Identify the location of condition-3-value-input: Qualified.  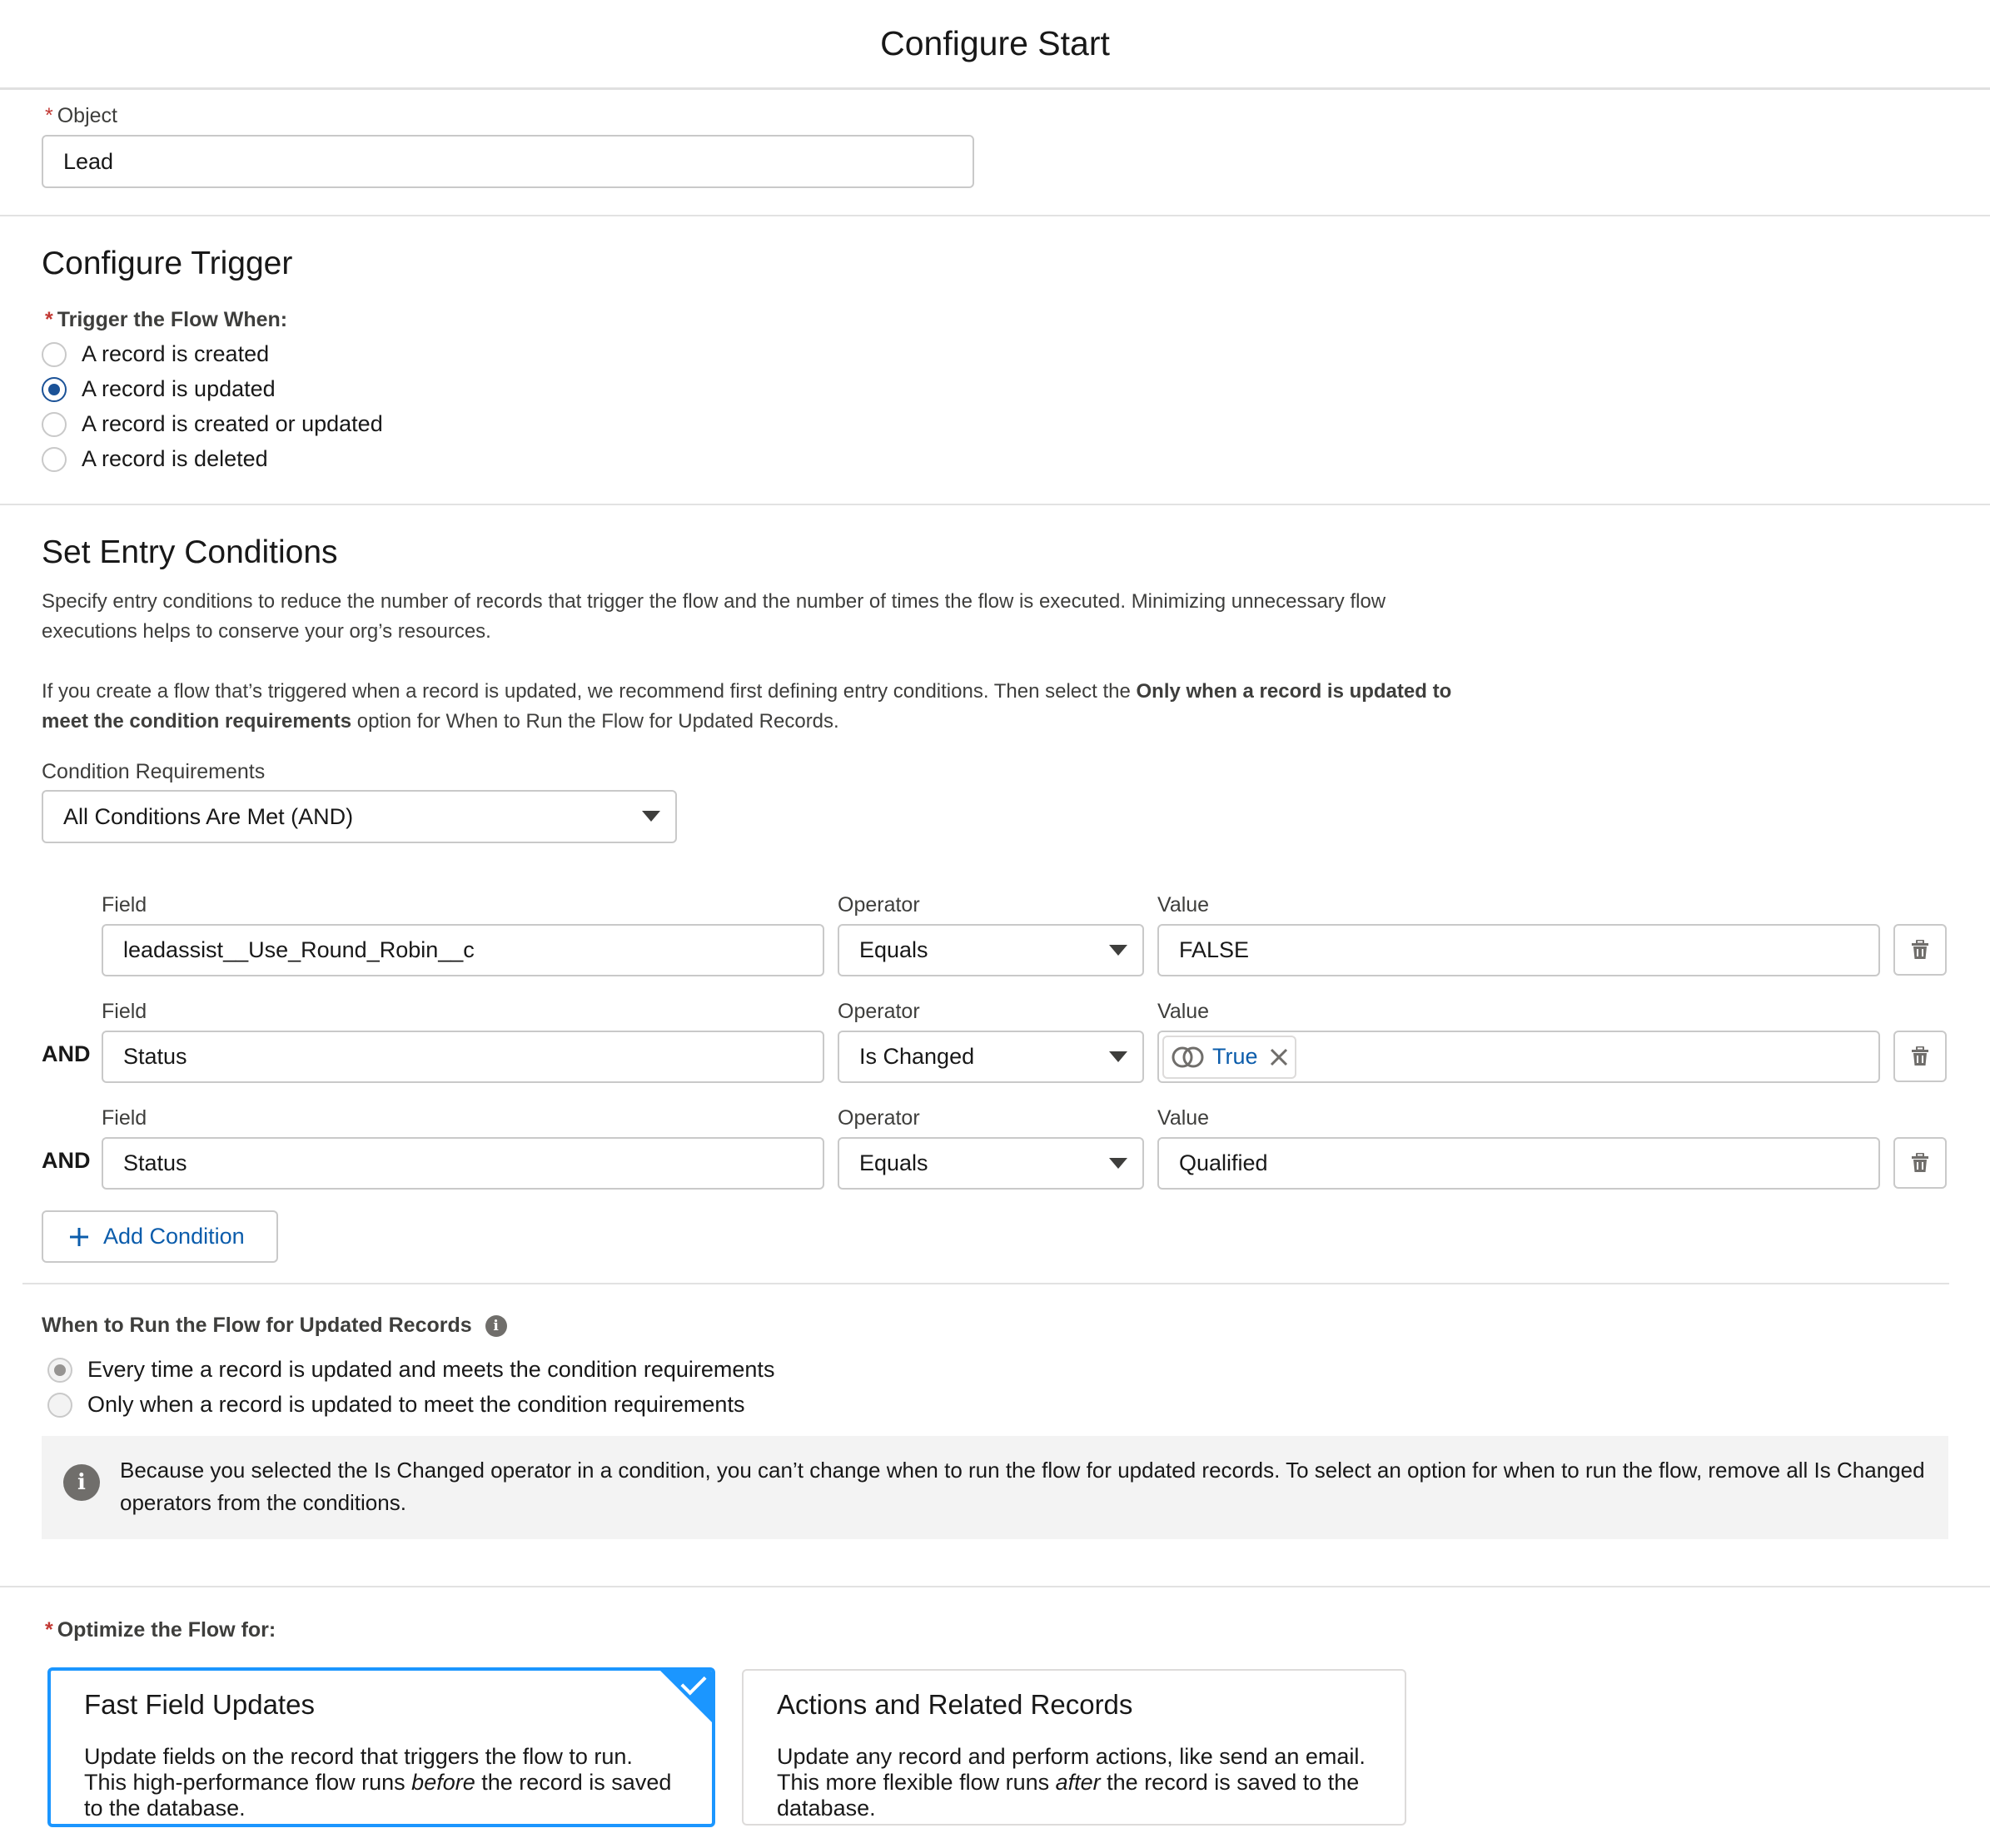
(1518, 1163).